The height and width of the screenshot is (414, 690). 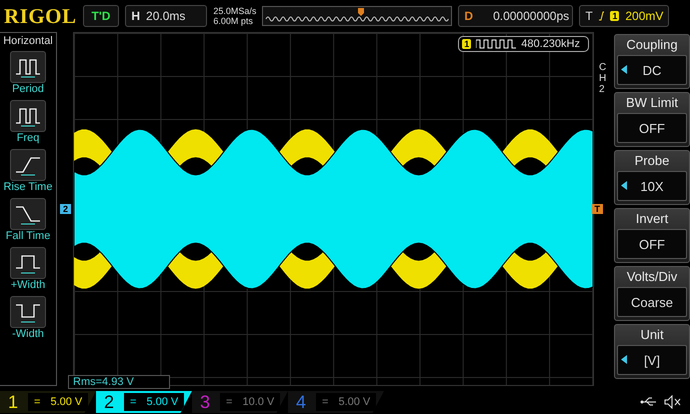 I want to click on menu-title: Coupling, so click(x=652, y=45).